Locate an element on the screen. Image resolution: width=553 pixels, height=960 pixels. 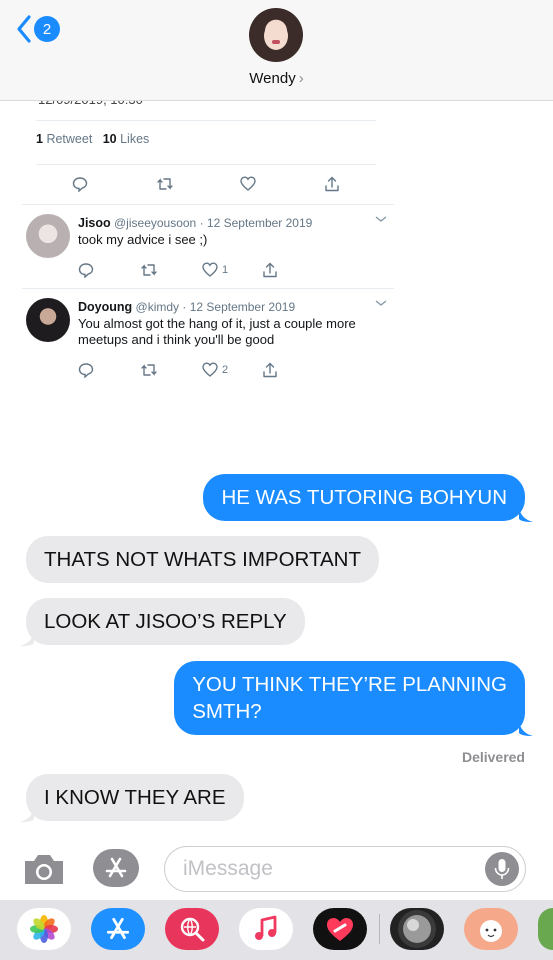
message-text: I KNOW THEY ARE is located at coordinates (135, 797).